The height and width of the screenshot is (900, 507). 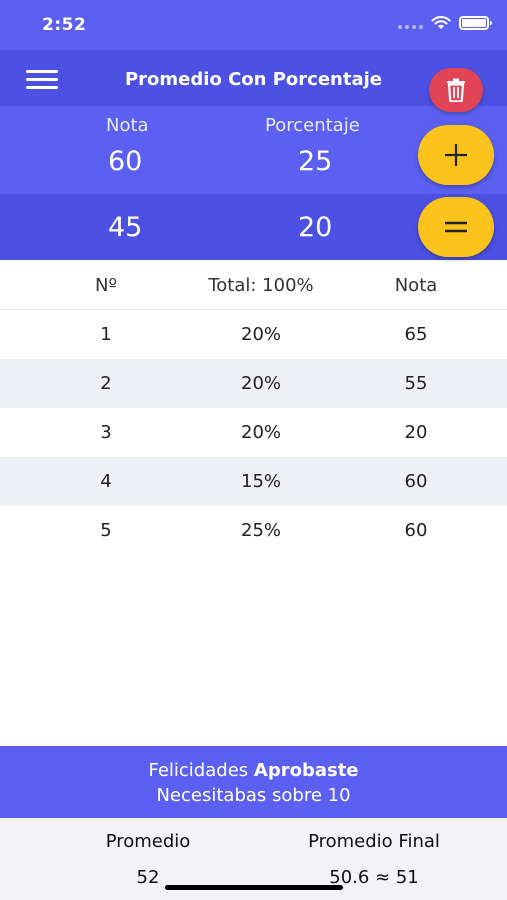 What do you see at coordinates (374, 877) in the screenshot?
I see `promedio-final-value: 50.6 ≈ 51` at bounding box center [374, 877].